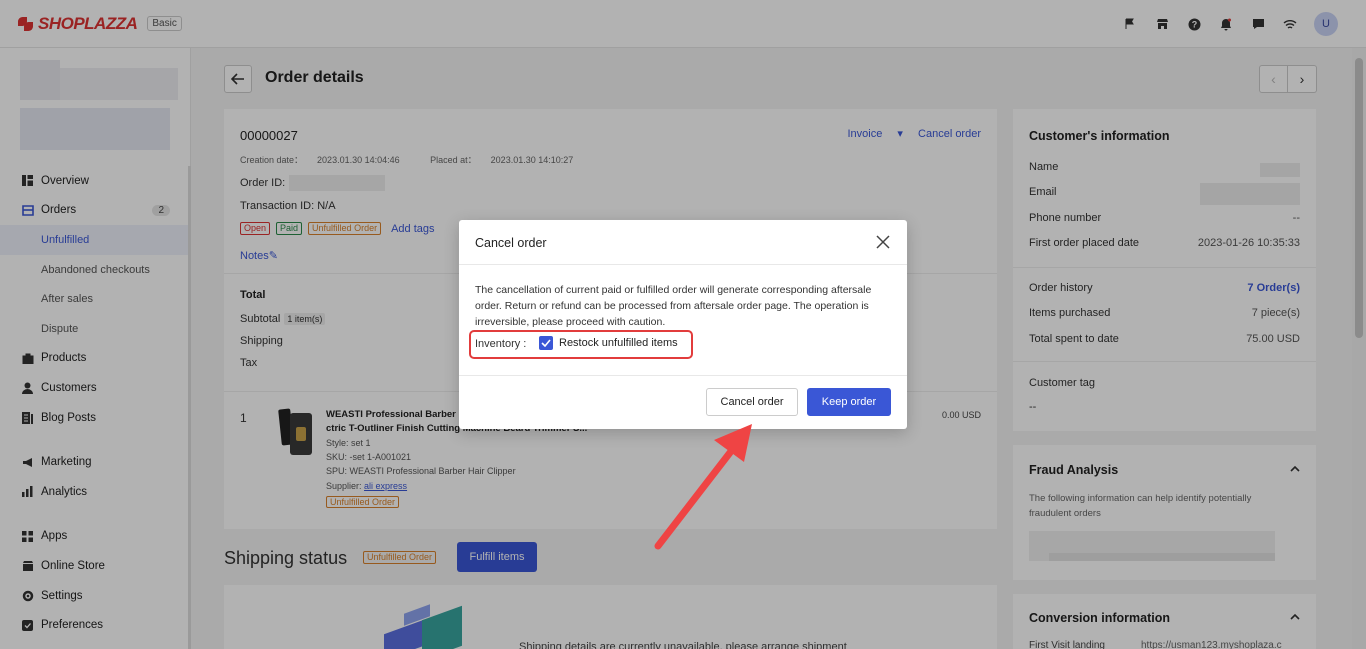 The height and width of the screenshot is (649, 1366). Describe the element at coordinates (703, 487) in the screenshot. I see `annotation-arrow` at that location.